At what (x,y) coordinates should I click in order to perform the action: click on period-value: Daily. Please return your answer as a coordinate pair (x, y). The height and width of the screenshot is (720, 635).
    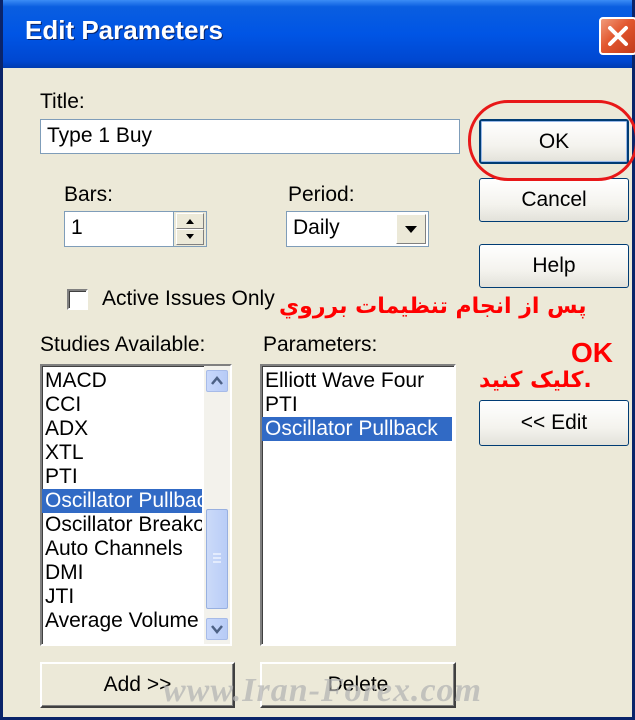
    Looking at the image, I should click on (316, 227).